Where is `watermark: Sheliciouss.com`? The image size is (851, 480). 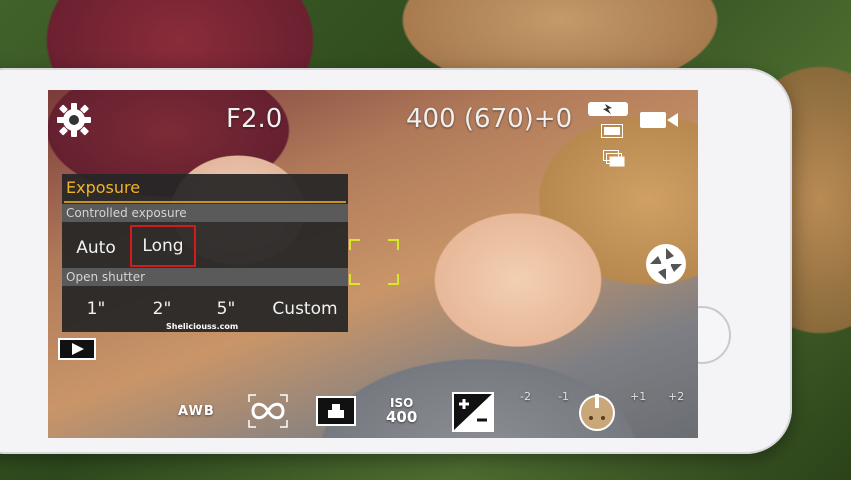 watermark: Sheliciouss.com is located at coordinates (202, 326).